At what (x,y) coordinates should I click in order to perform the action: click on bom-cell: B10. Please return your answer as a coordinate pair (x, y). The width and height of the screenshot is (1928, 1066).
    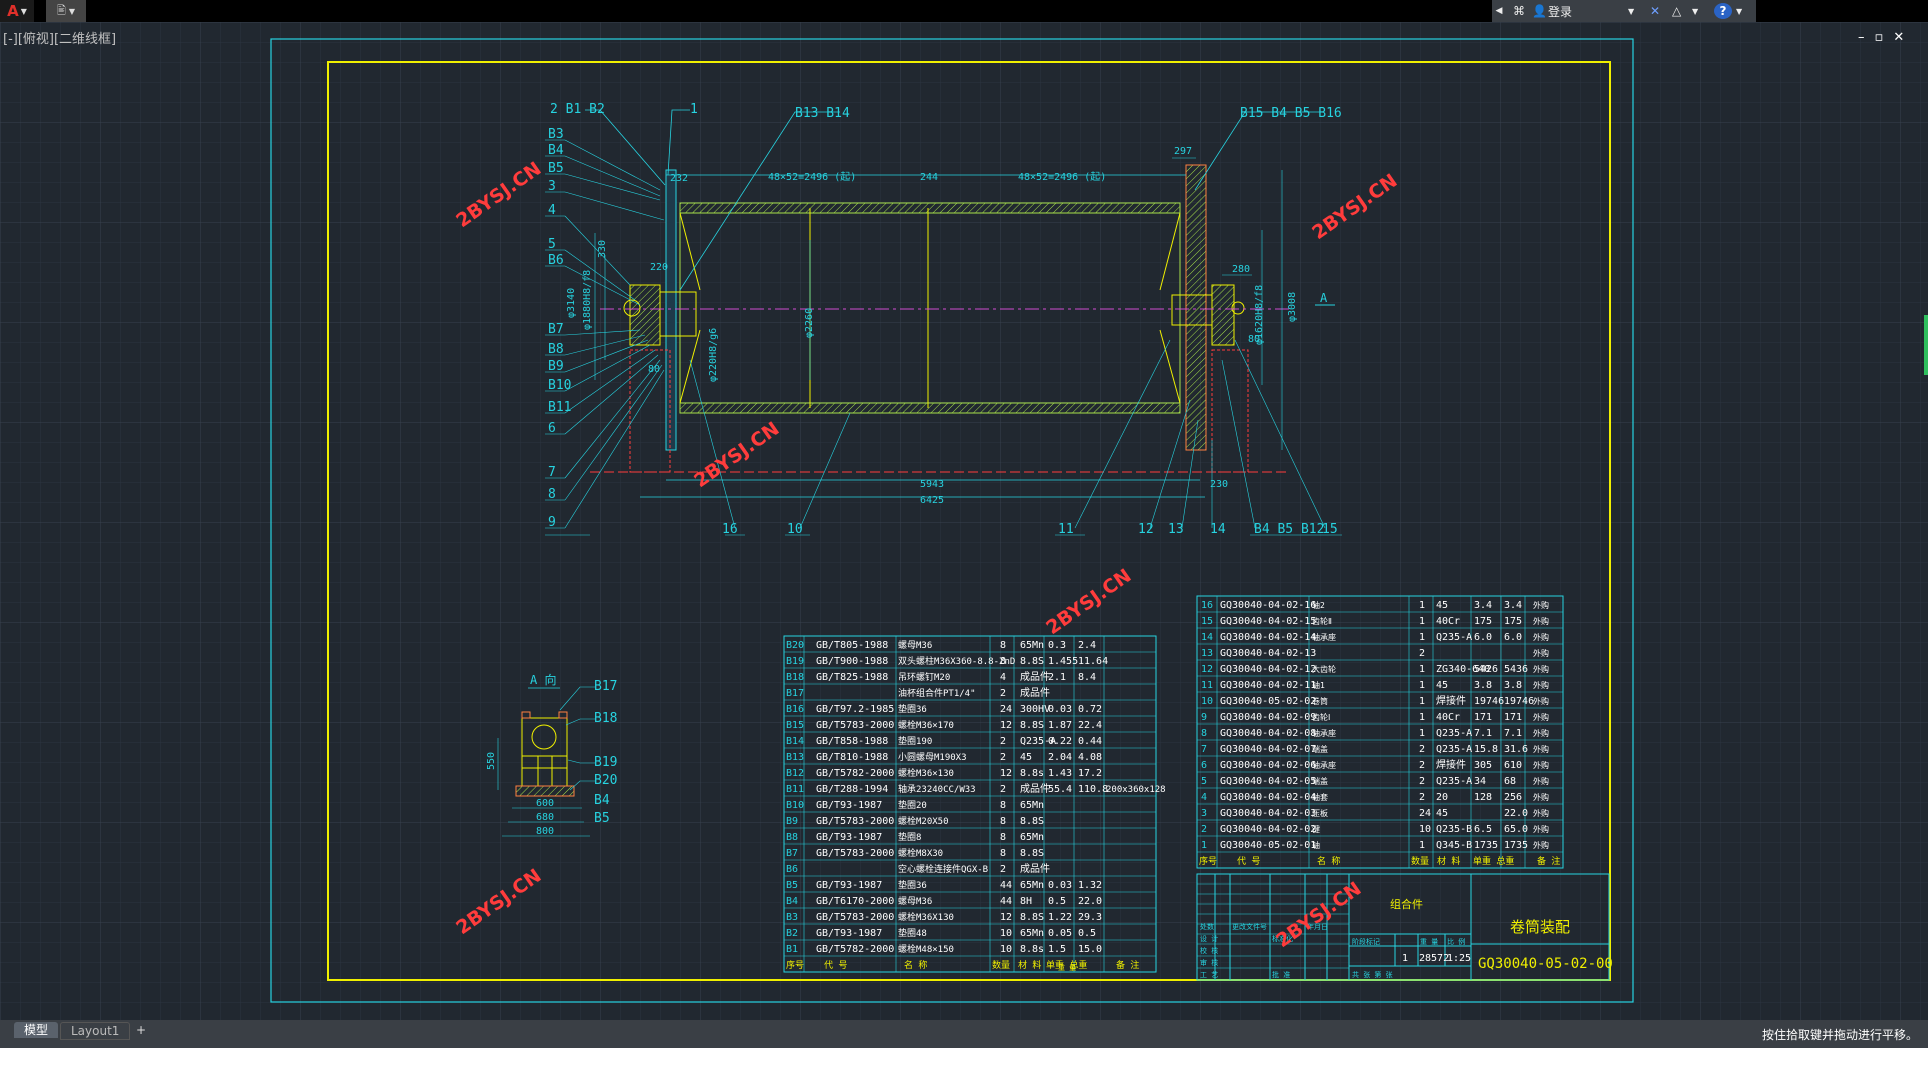
    Looking at the image, I should click on (795, 805).